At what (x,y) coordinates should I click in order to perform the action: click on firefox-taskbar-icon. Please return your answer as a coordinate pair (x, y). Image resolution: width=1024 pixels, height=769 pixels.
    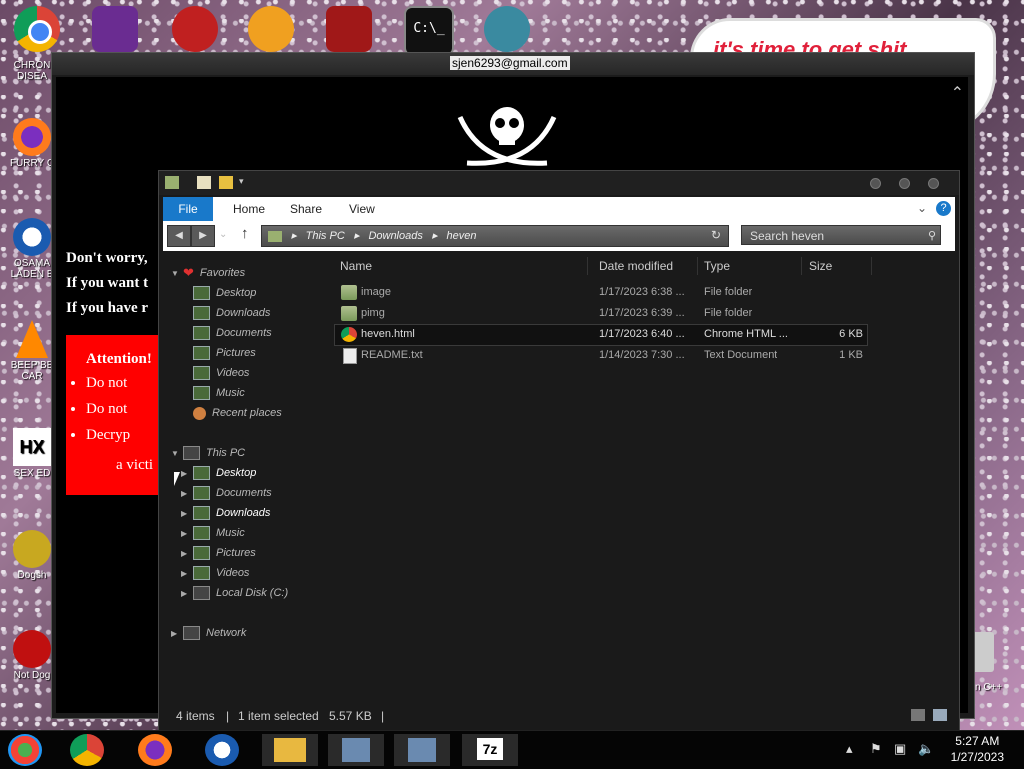
    Looking at the image, I should click on (155, 750).